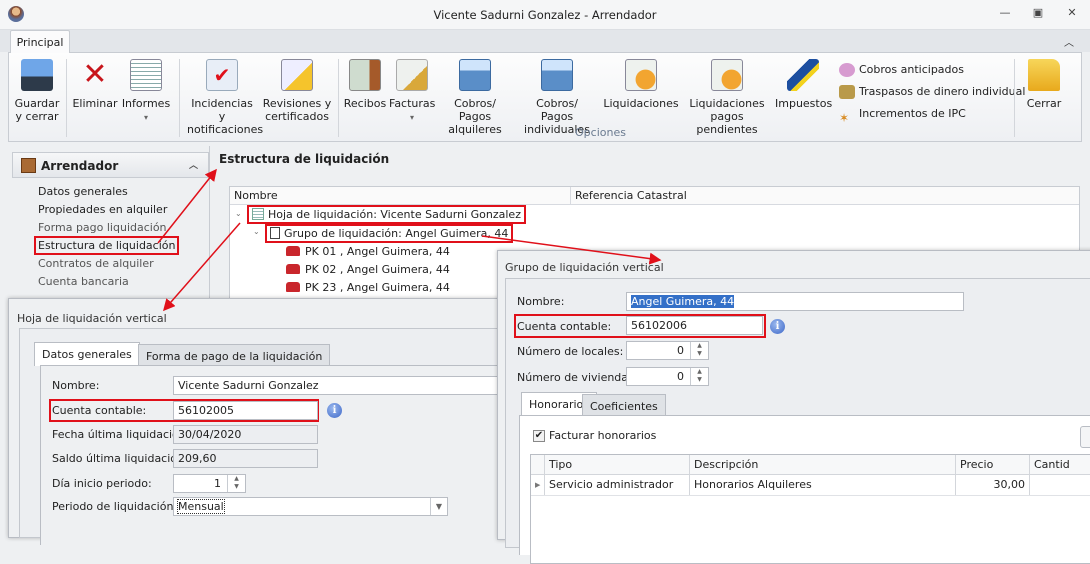  What do you see at coordinates (624, 405) in the screenshot?
I see `tab-coeficientes: Coeficientes` at bounding box center [624, 405].